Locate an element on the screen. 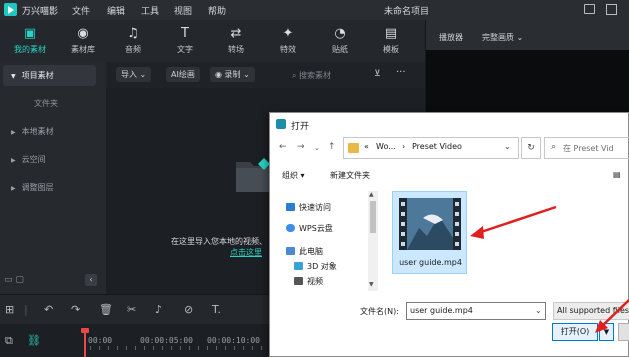 The width and height of the screenshot is (629, 357). import-link: 点击这里 is located at coordinates (246, 252).